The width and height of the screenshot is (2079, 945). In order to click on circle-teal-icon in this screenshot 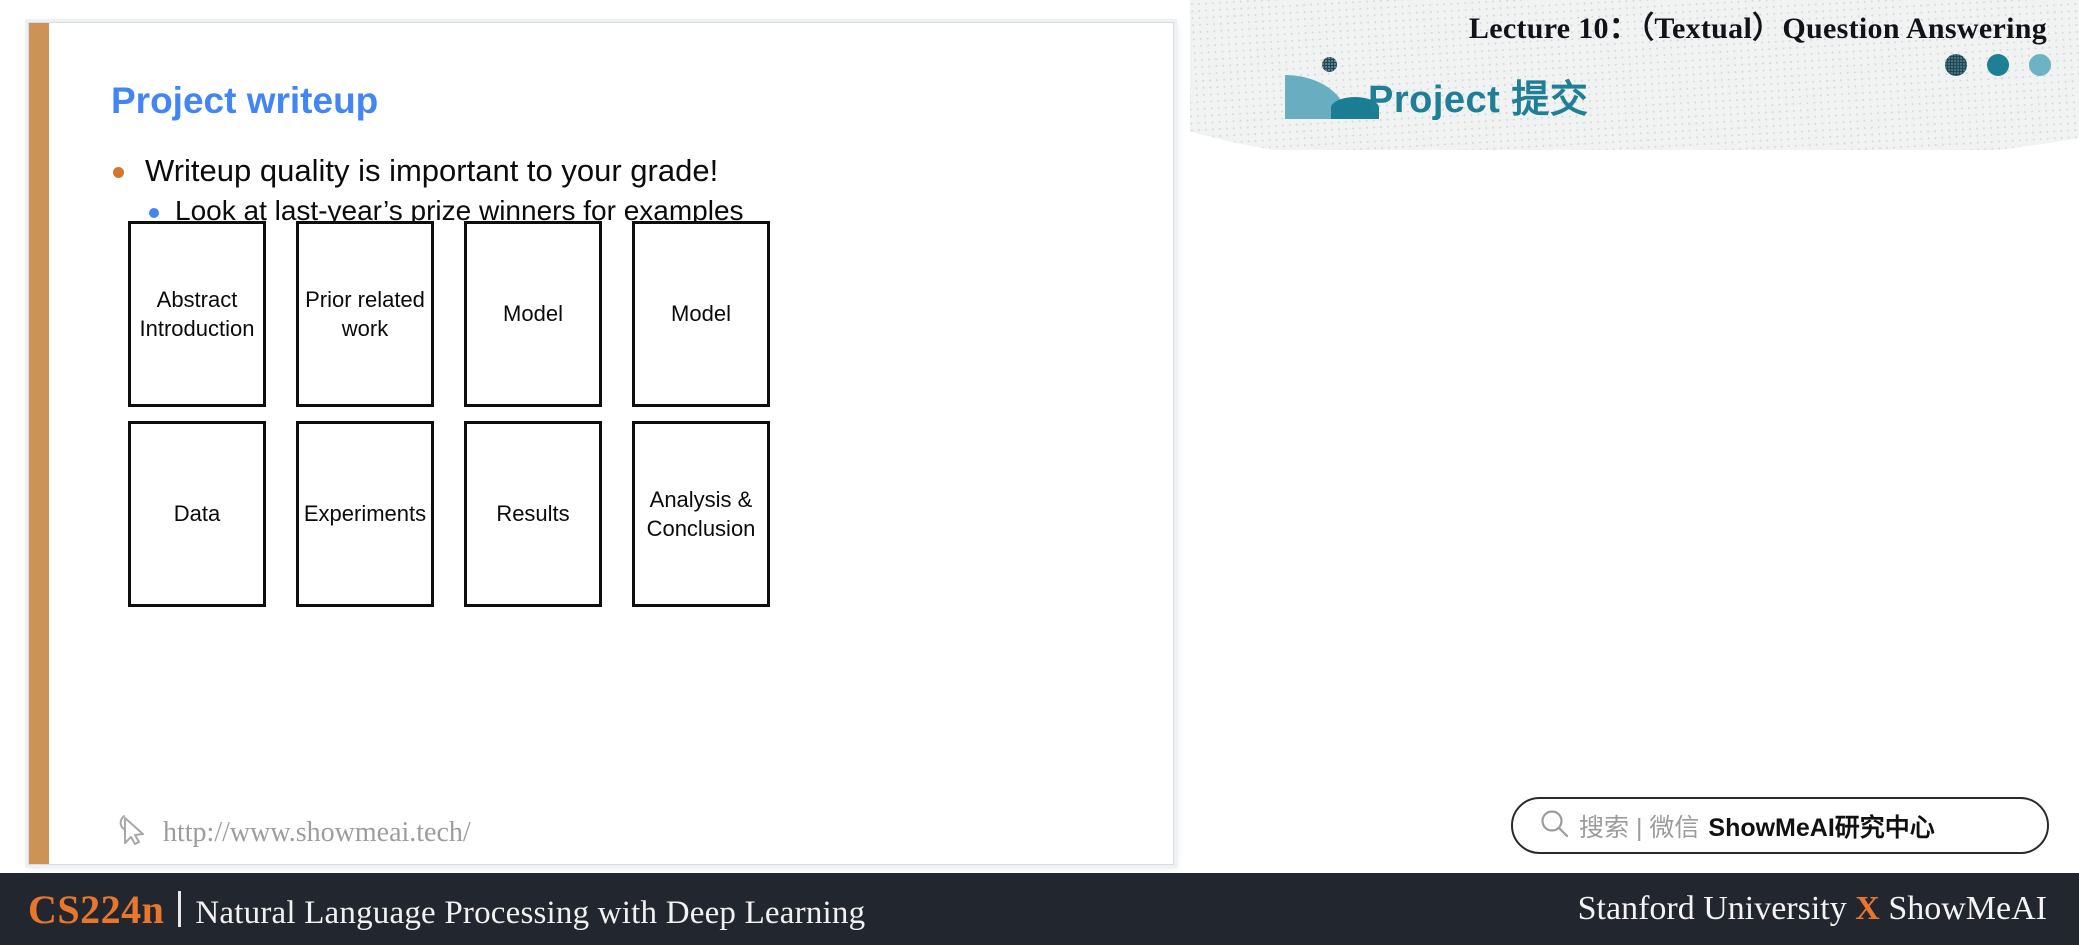, I will do `click(1998, 65)`.